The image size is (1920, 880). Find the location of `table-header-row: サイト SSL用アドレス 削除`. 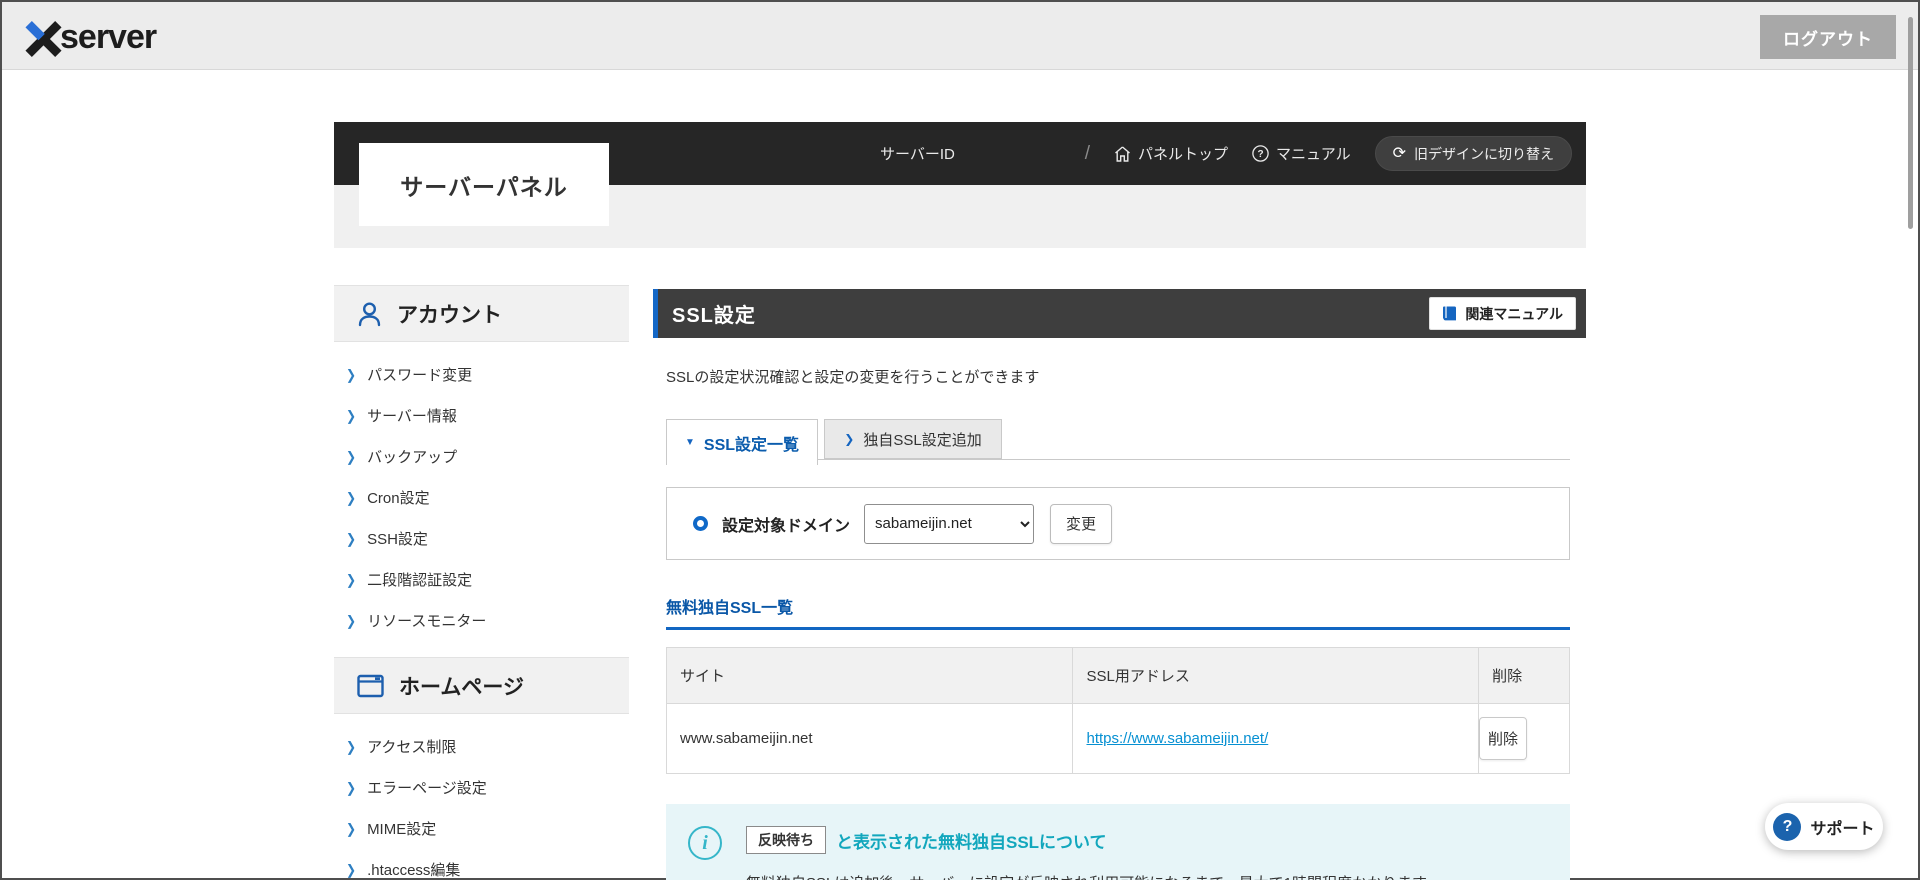

table-header-row: サイト SSL用アドレス 削除 is located at coordinates (1117, 675).